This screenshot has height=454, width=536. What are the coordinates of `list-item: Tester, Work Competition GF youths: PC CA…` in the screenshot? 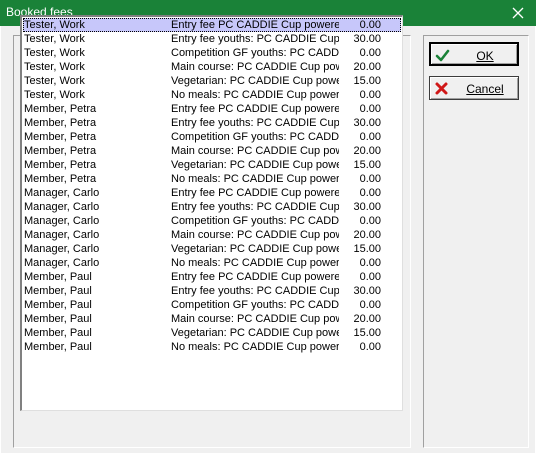 It's located at (212, 53).